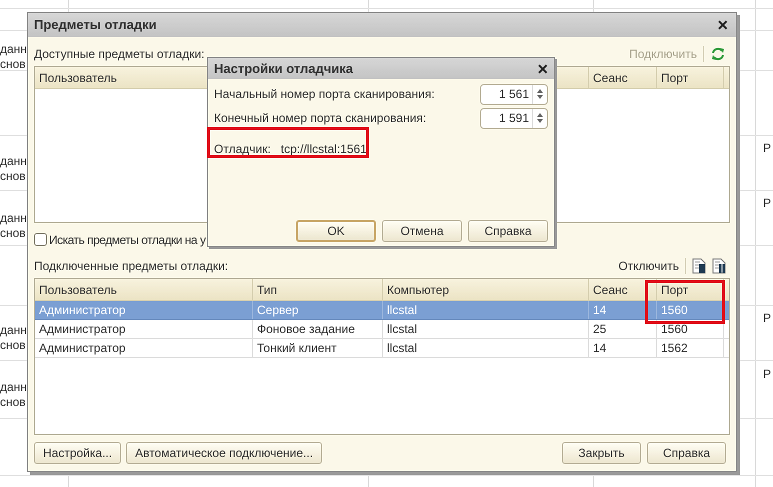  I want to click on dialog-button: Отмена, so click(422, 231).